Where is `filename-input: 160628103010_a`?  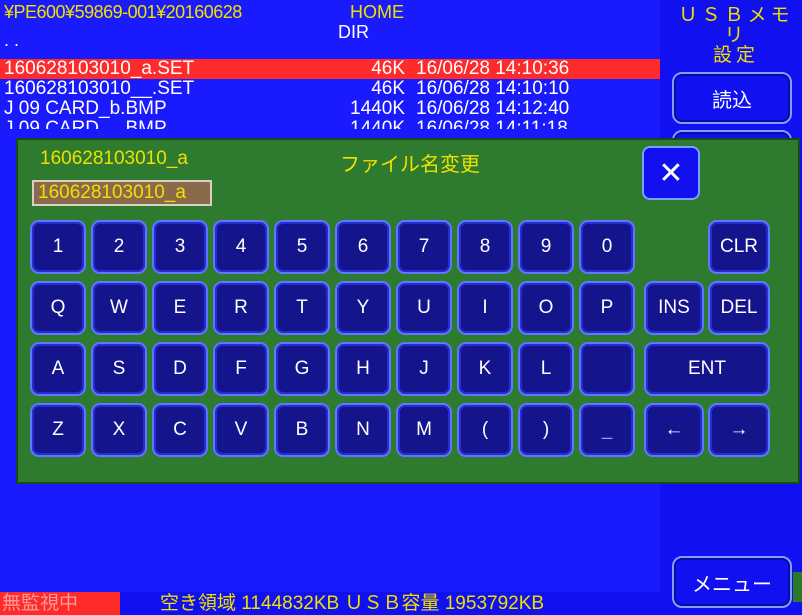
filename-input: 160628103010_a is located at coordinates (122, 193).